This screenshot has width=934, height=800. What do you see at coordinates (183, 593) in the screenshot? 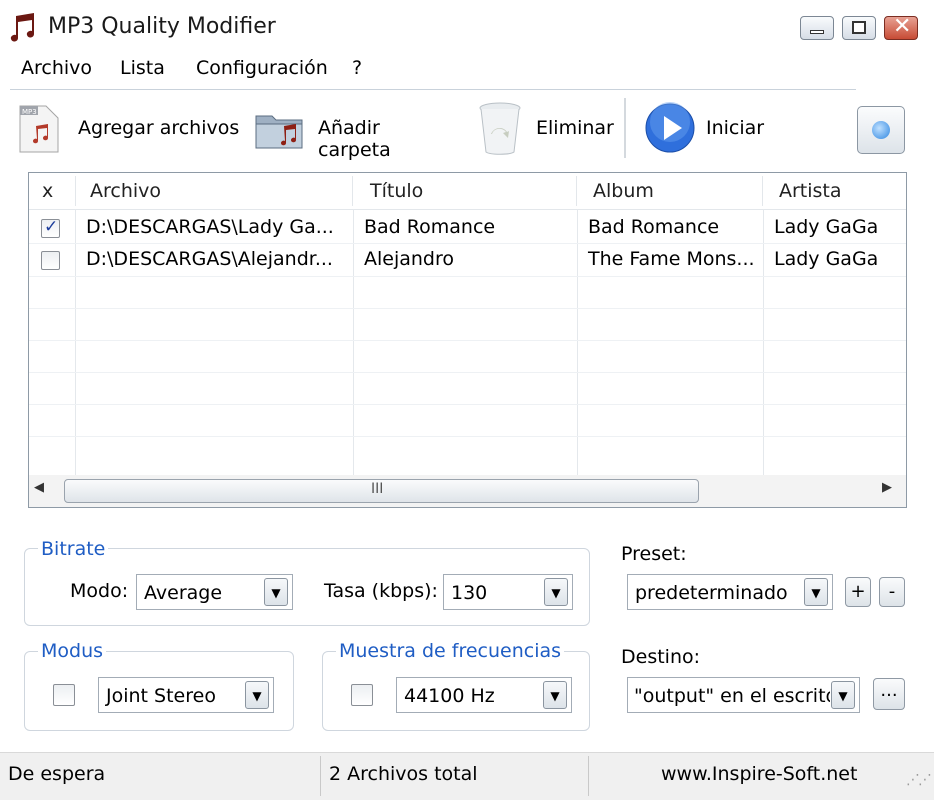
I see `mode-value: Average` at bounding box center [183, 593].